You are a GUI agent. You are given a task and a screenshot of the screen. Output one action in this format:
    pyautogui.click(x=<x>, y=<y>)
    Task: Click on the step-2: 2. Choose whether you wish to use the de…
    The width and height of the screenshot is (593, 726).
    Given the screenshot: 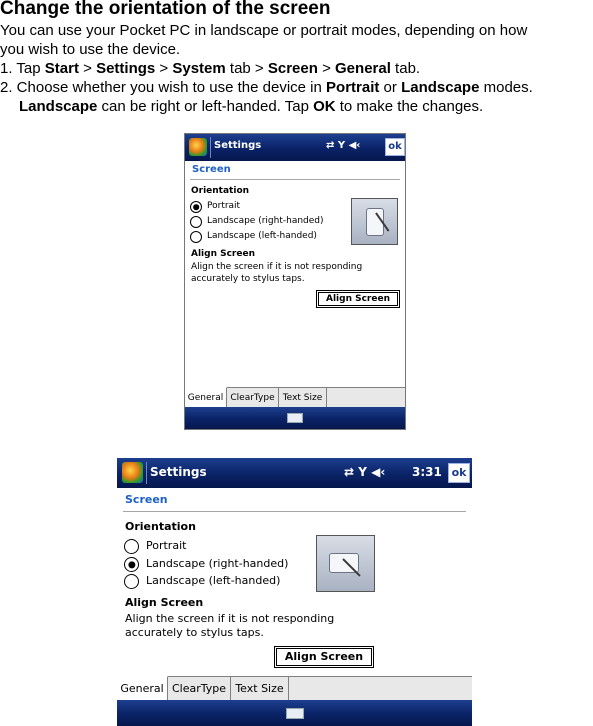 What is the action you would take?
    pyautogui.click(x=266, y=87)
    